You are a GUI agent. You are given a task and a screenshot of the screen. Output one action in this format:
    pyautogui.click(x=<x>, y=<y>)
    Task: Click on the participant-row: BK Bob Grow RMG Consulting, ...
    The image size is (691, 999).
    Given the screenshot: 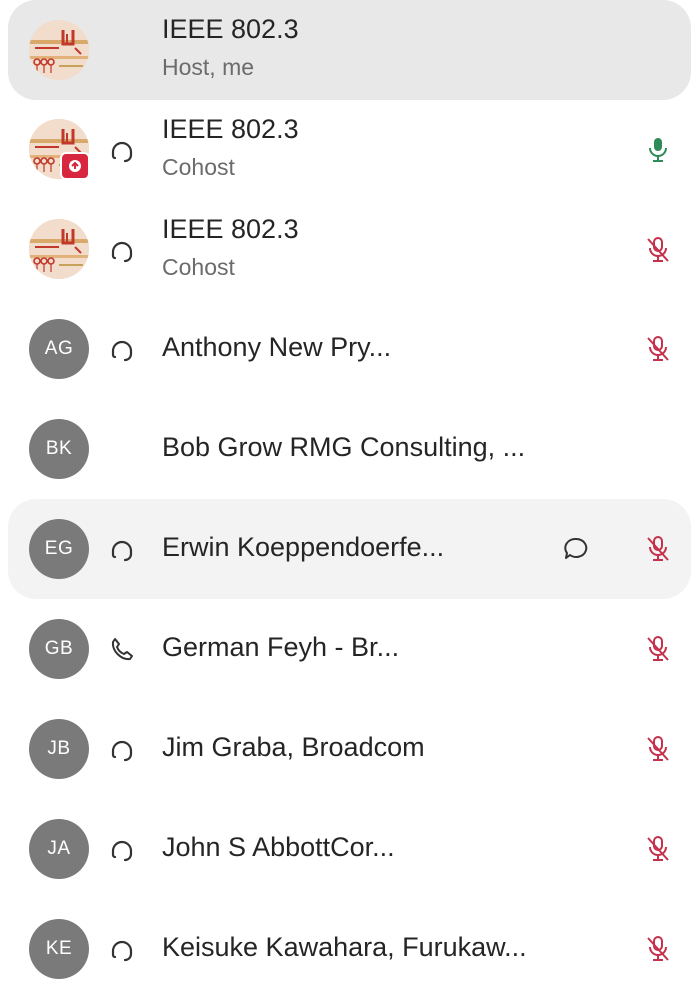 What is the action you would take?
    pyautogui.click(x=345, y=450)
    